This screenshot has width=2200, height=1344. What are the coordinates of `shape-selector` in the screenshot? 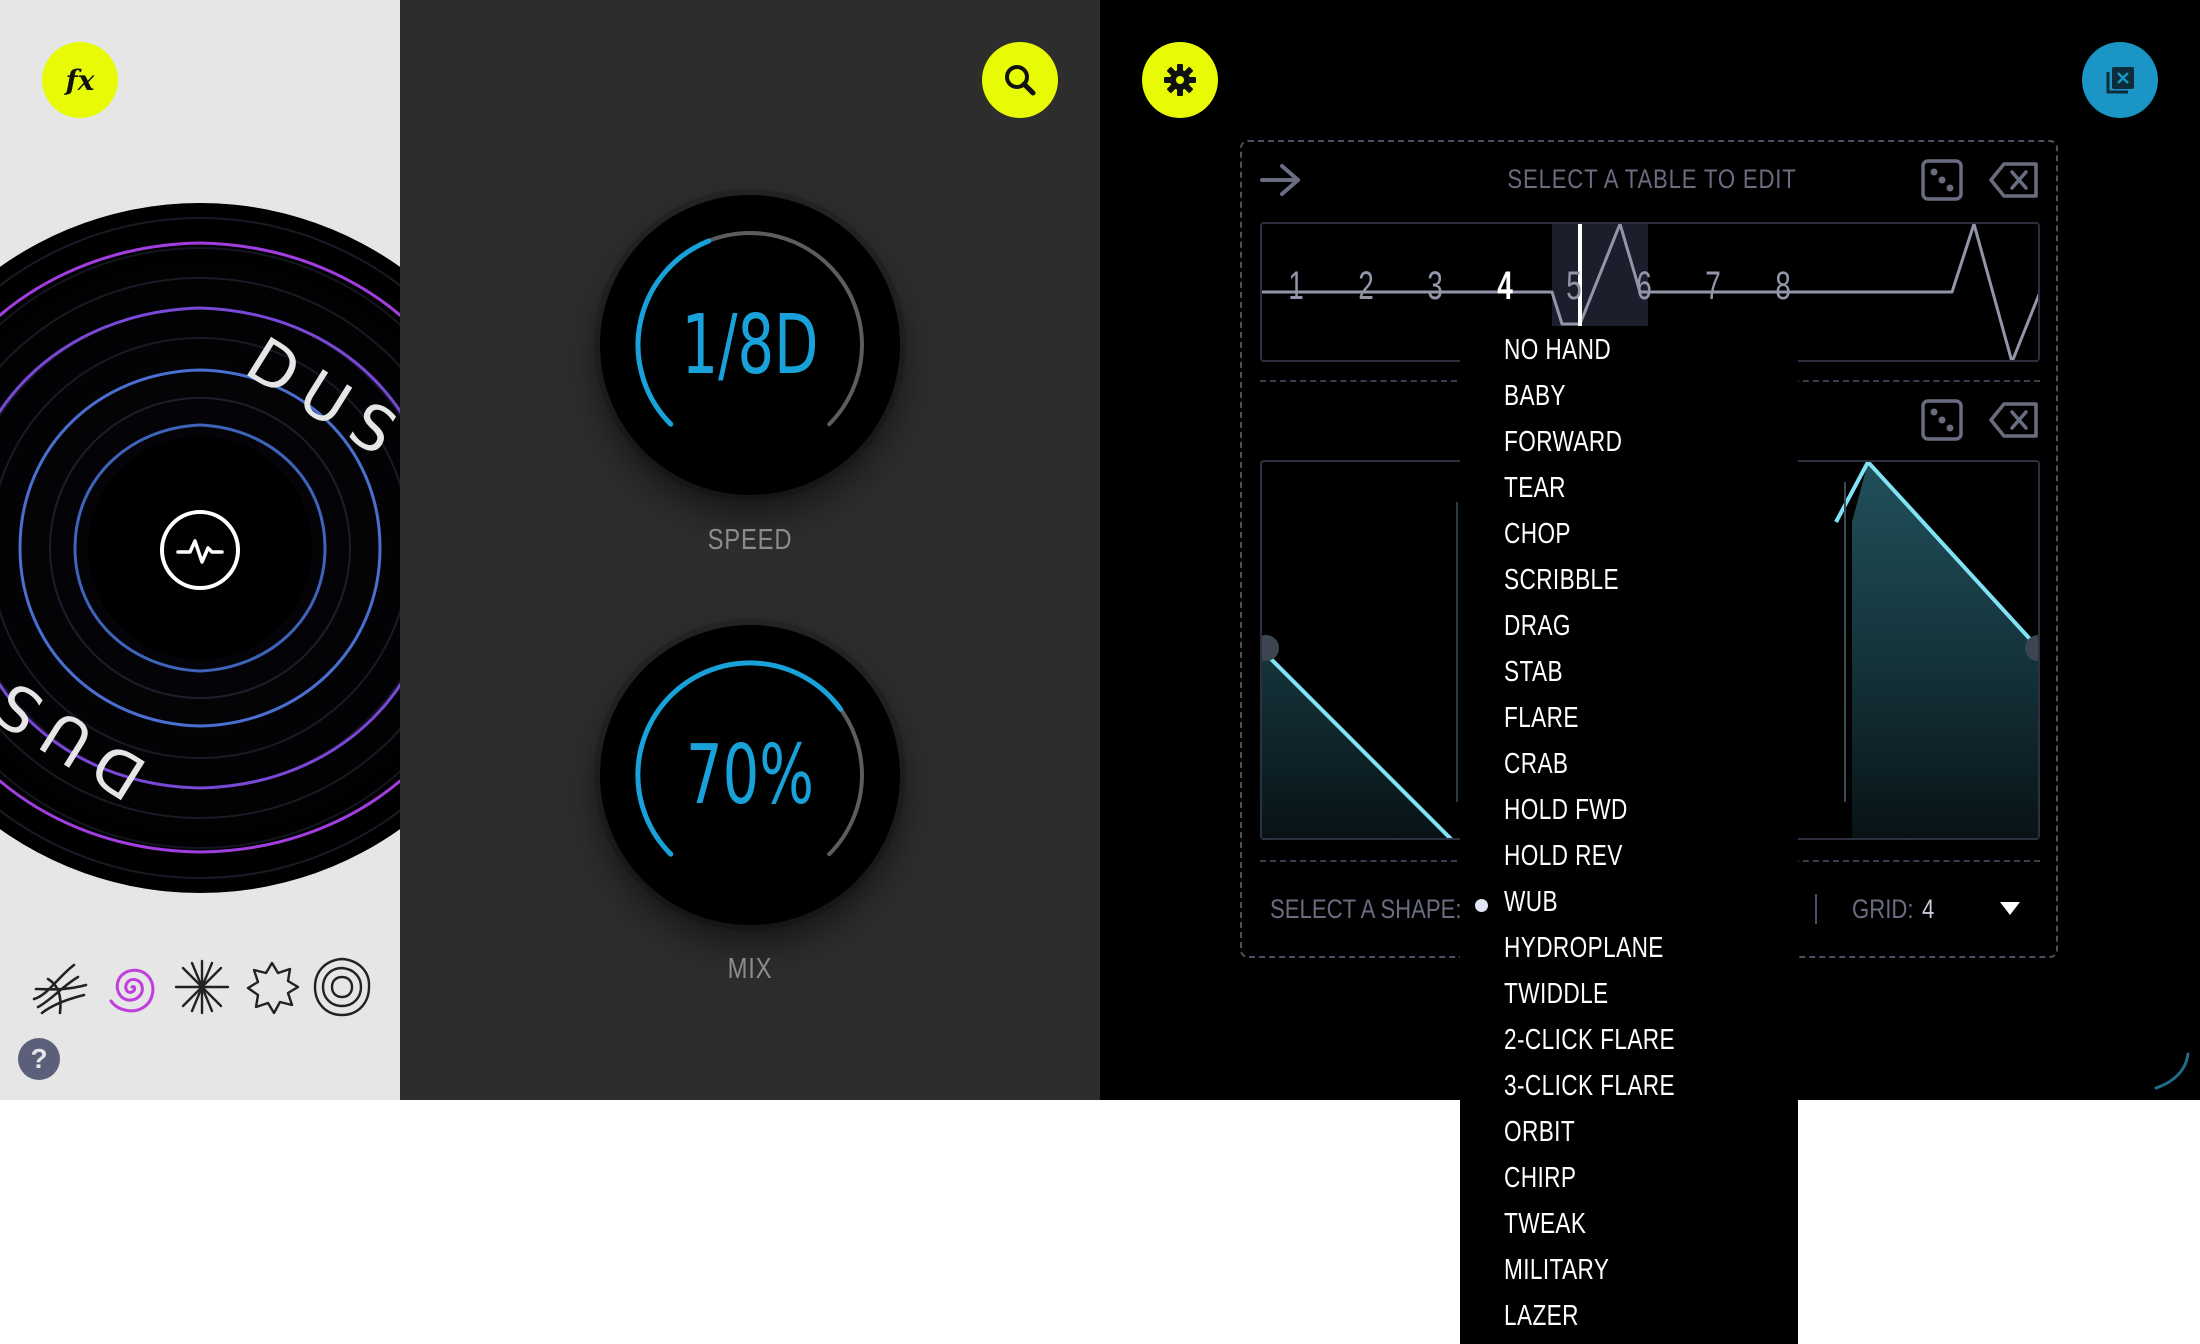 It's located at (204, 990).